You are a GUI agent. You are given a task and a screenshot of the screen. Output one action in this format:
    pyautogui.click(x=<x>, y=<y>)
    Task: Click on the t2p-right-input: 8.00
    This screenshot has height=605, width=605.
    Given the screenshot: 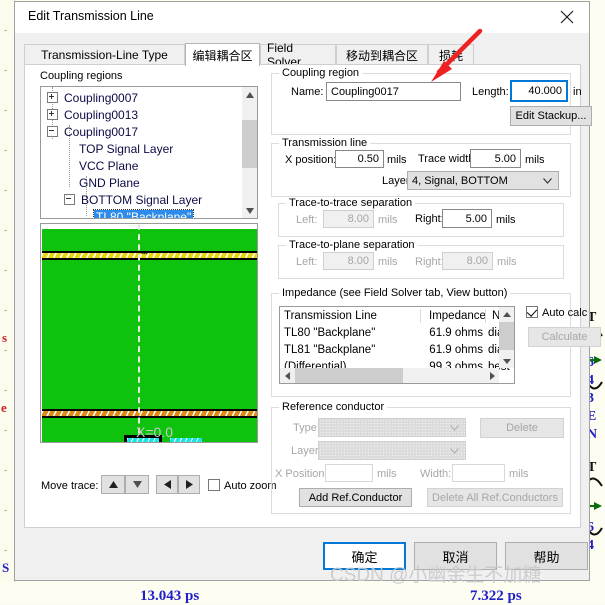 What is the action you would take?
    pyautogui.click(x=467, y=261)
    